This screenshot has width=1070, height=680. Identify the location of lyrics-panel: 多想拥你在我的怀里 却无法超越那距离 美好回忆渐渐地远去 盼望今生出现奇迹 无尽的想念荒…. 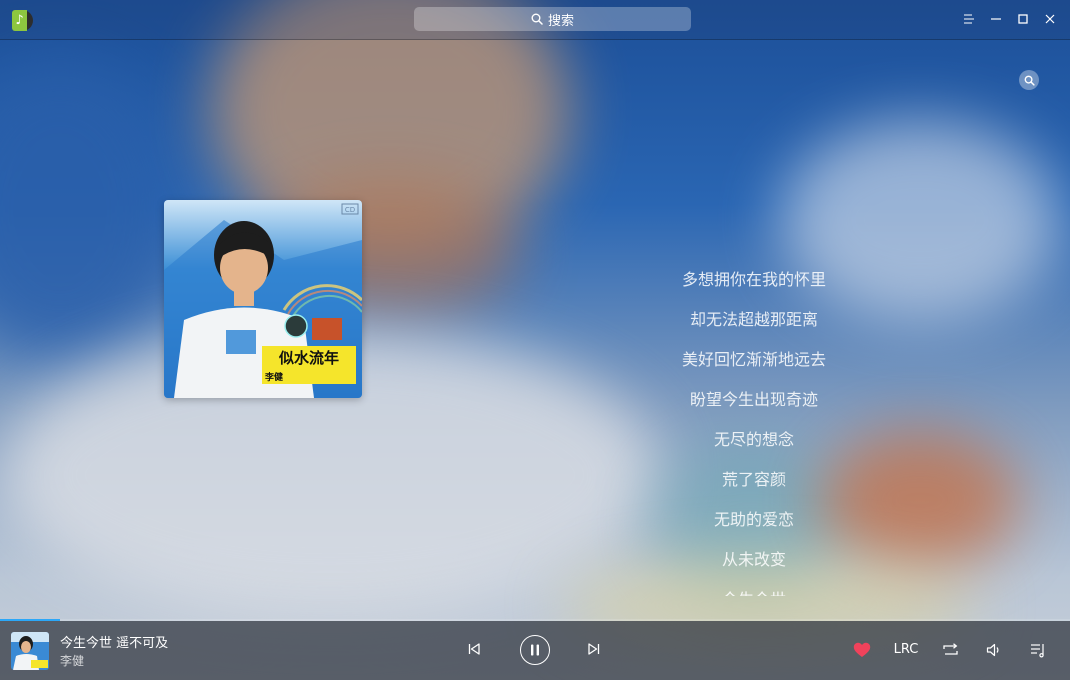
(754, 428).